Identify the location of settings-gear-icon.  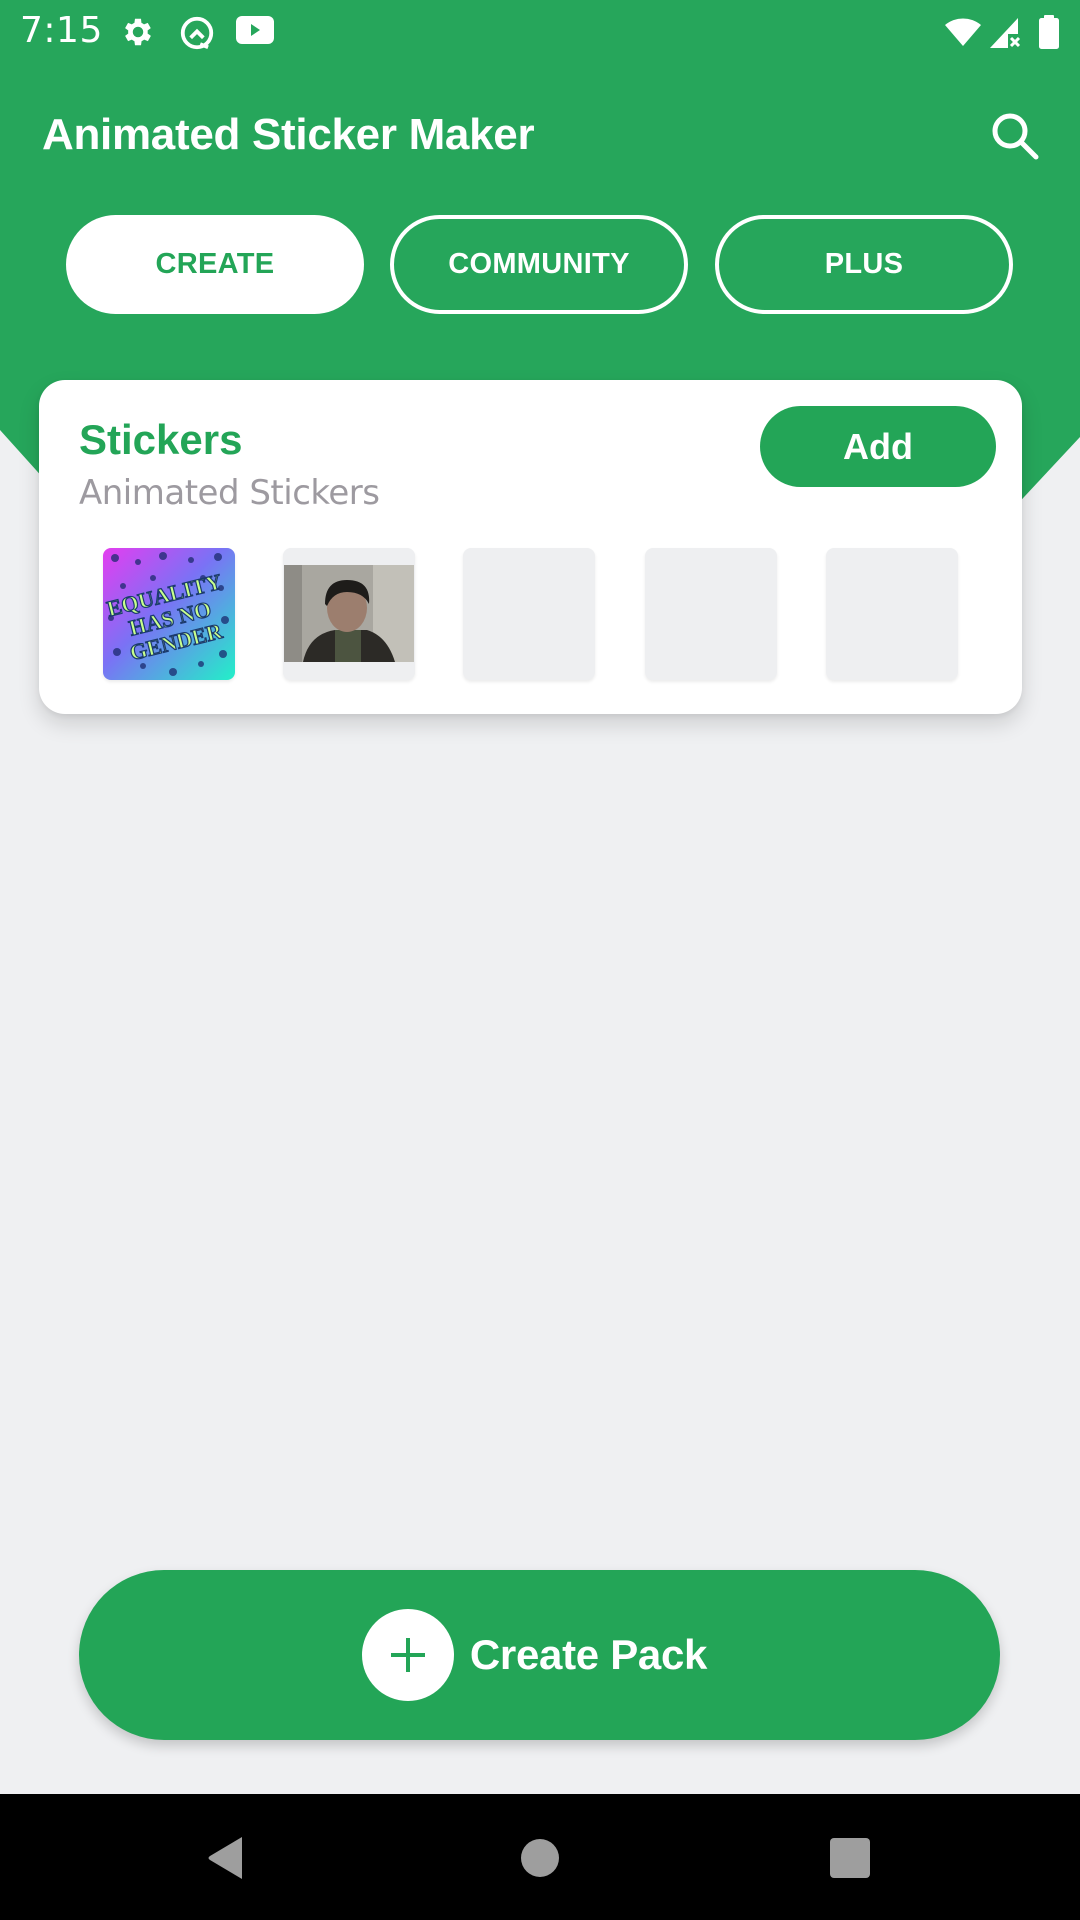
(138, 34).